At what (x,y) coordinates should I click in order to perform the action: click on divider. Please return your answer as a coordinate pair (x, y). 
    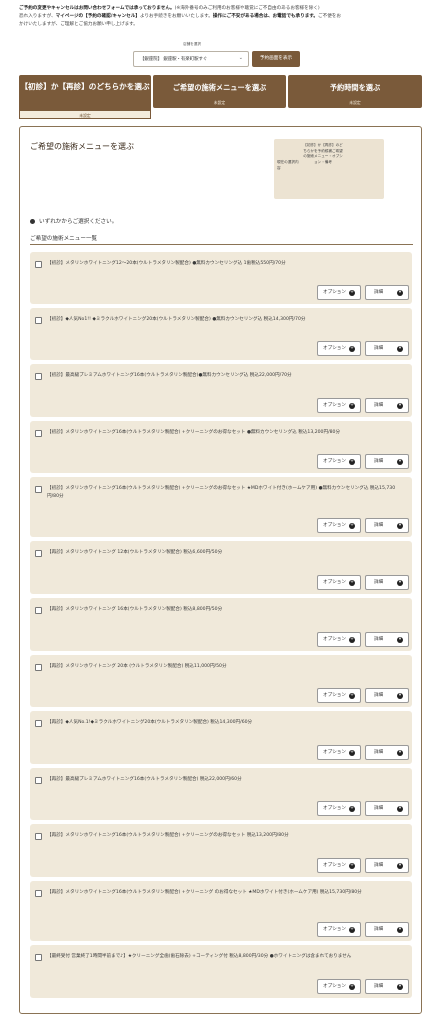
    Looking at the image, I should click on (221, 244).